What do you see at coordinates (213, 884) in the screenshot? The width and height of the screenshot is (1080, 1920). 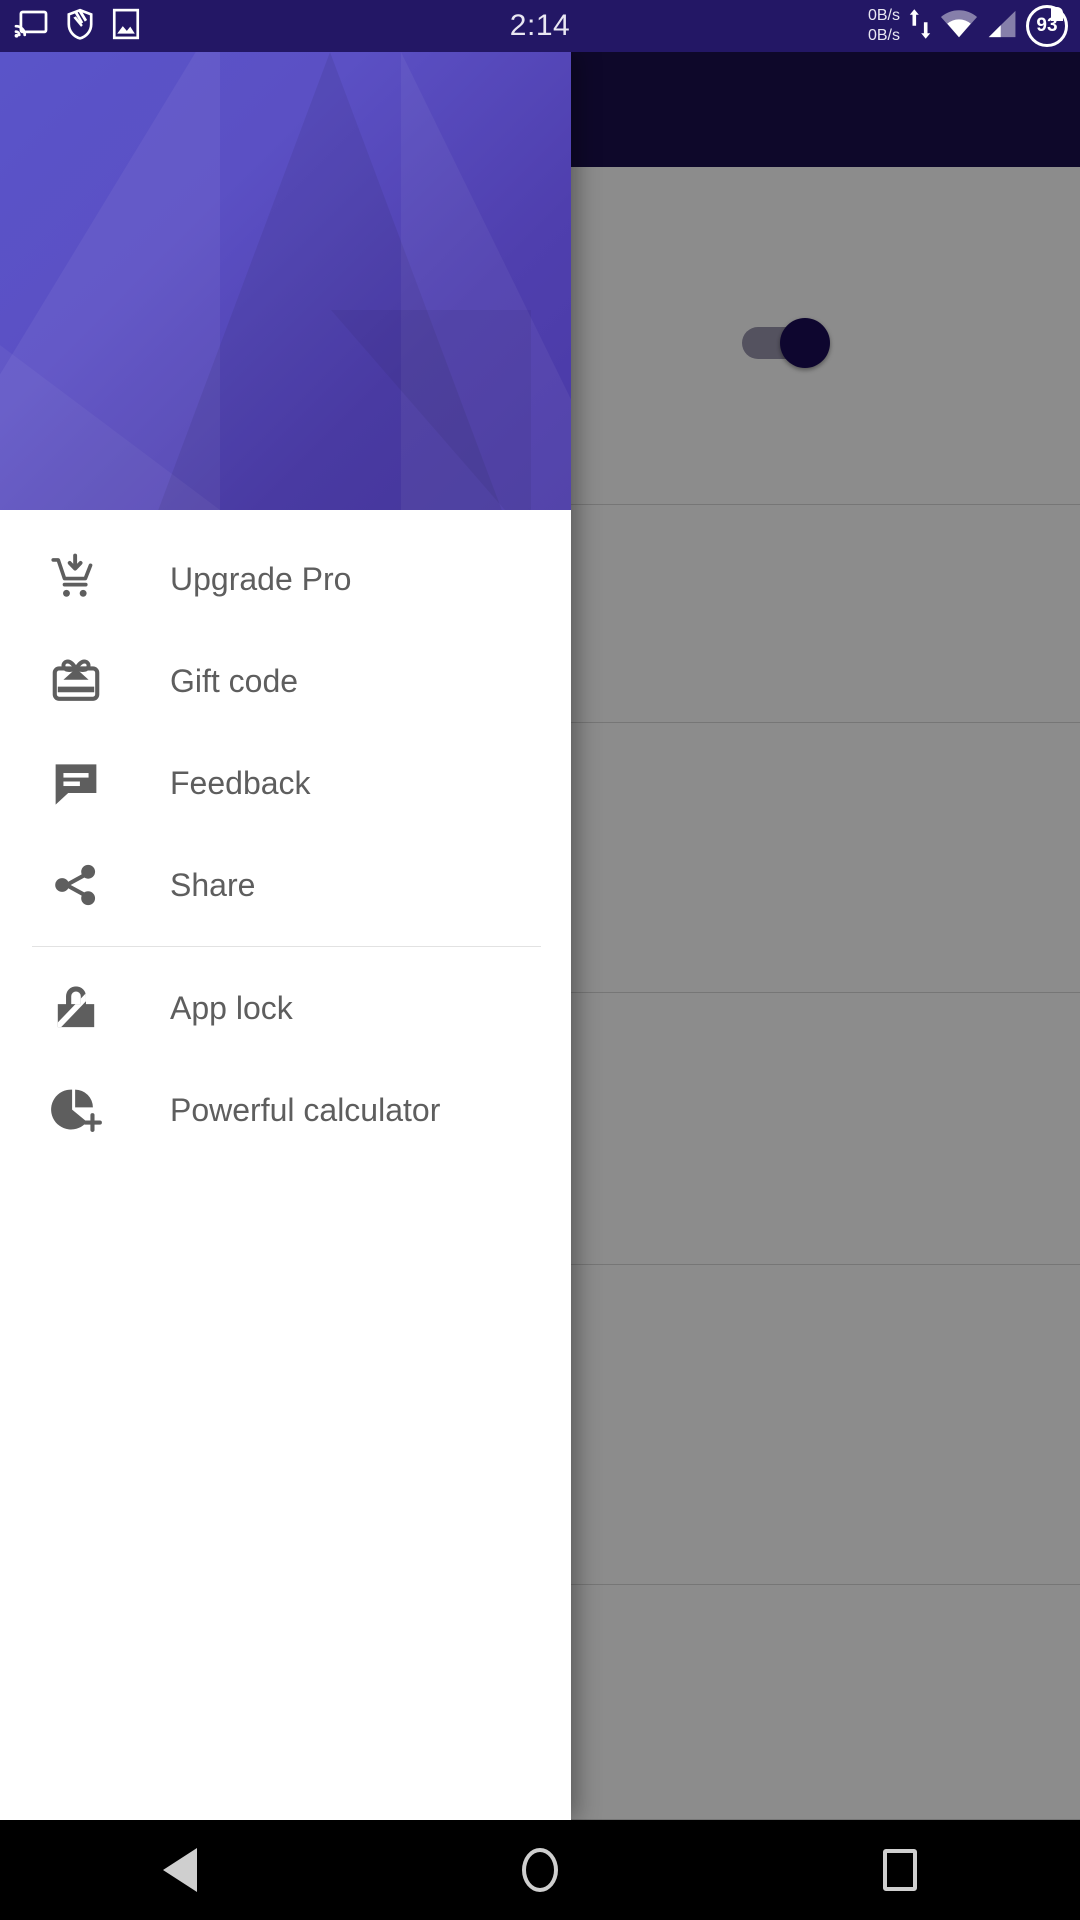 I see `drawer-item-label: Share` at bounding box center [213, 884].